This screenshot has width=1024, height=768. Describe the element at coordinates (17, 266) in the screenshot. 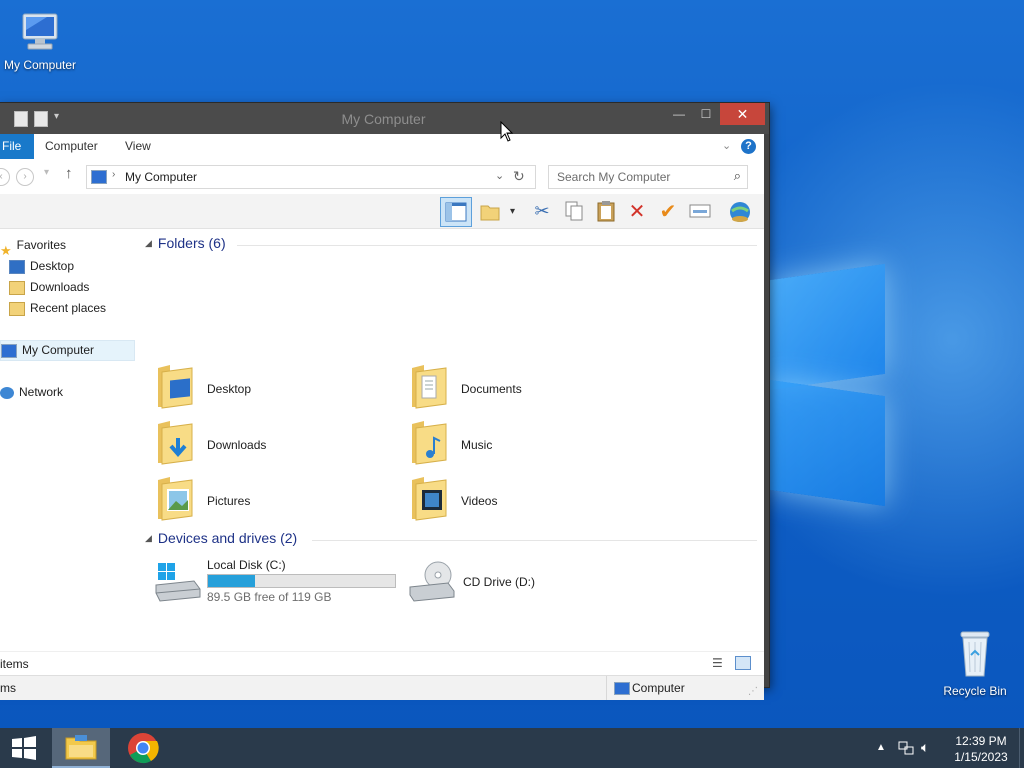

I see `desktop-icon` at that location.